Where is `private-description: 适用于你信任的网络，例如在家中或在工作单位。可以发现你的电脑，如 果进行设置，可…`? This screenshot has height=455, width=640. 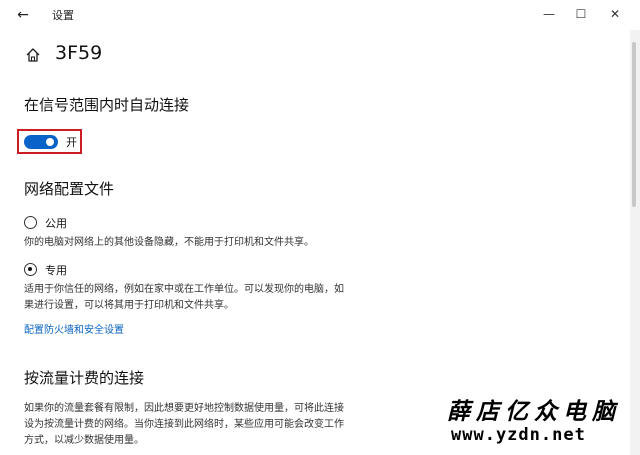 private-description: 适用于你信任的网络，例如在家中或在工作单位。可以发现你的电脑，如 果进行设置，可… is located at coordinates (194, 298).